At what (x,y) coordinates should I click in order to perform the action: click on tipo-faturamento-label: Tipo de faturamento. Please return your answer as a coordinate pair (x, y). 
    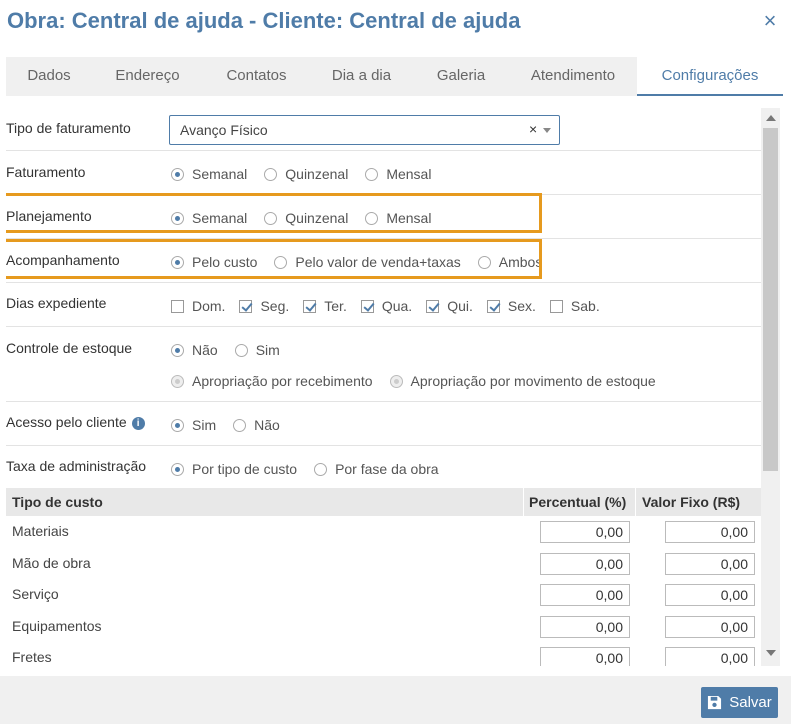
    Looking at the image, I should click on (68, 128).